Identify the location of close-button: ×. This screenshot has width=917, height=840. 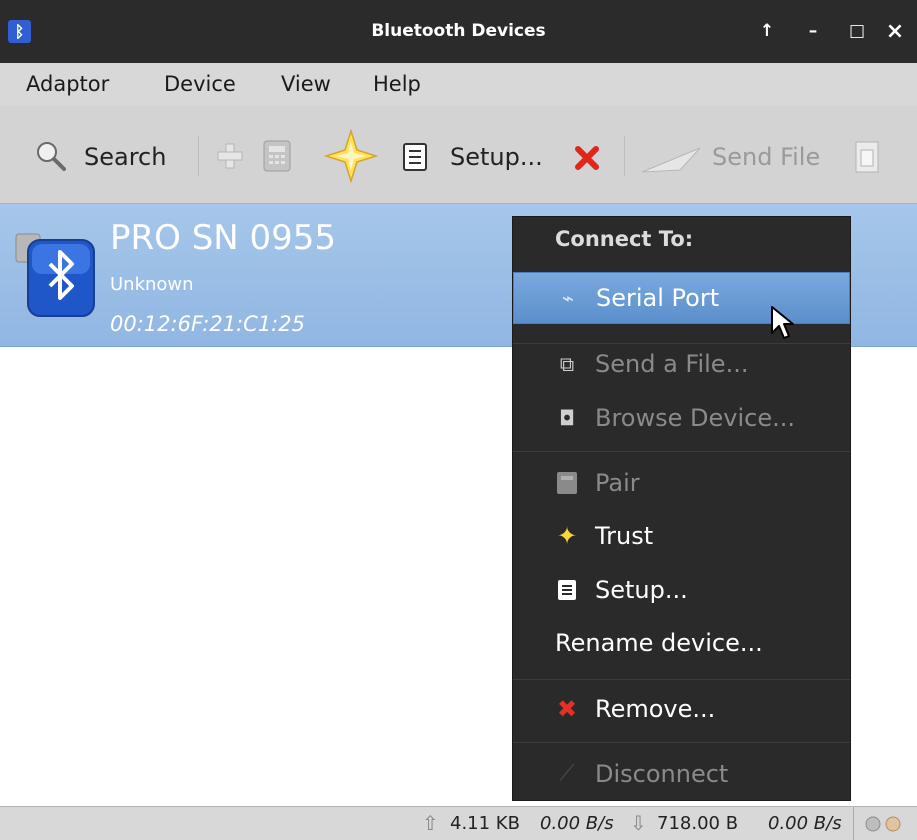
(895, 31).